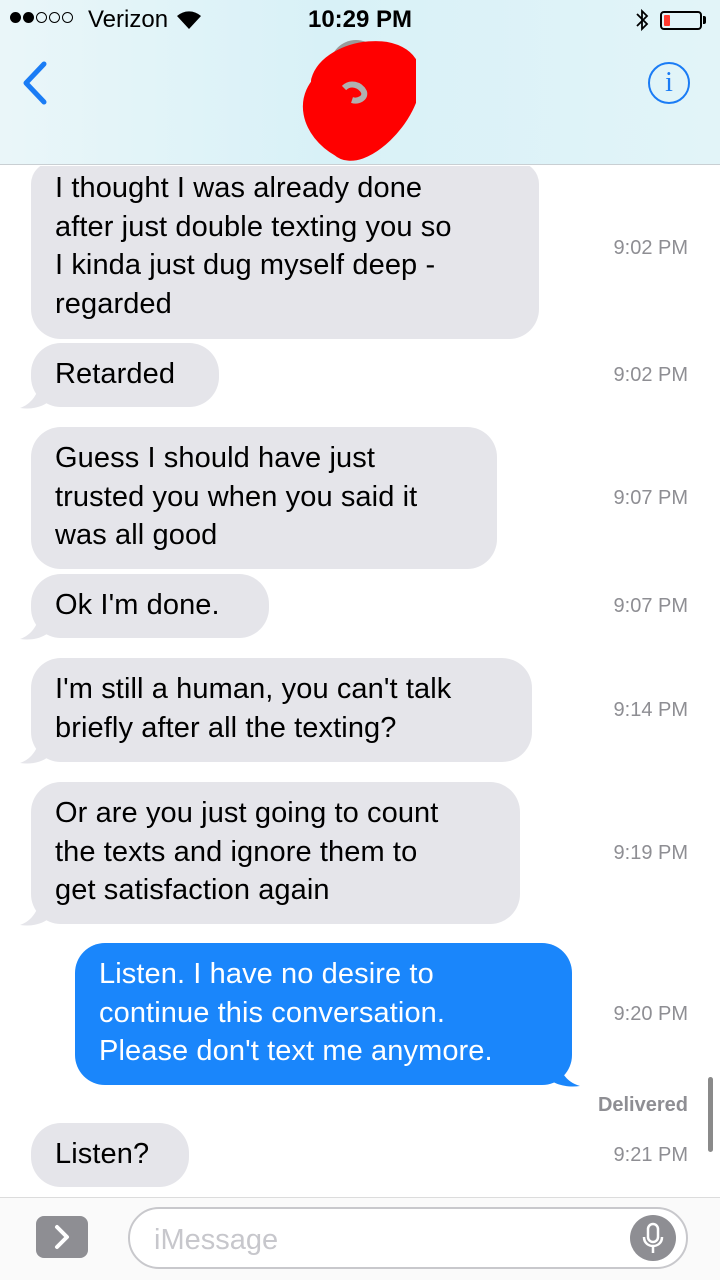 The width and height of the screenshot is (720, 1280). I want to click on header: Verizon 10:29 PM i, so click(360, 82).